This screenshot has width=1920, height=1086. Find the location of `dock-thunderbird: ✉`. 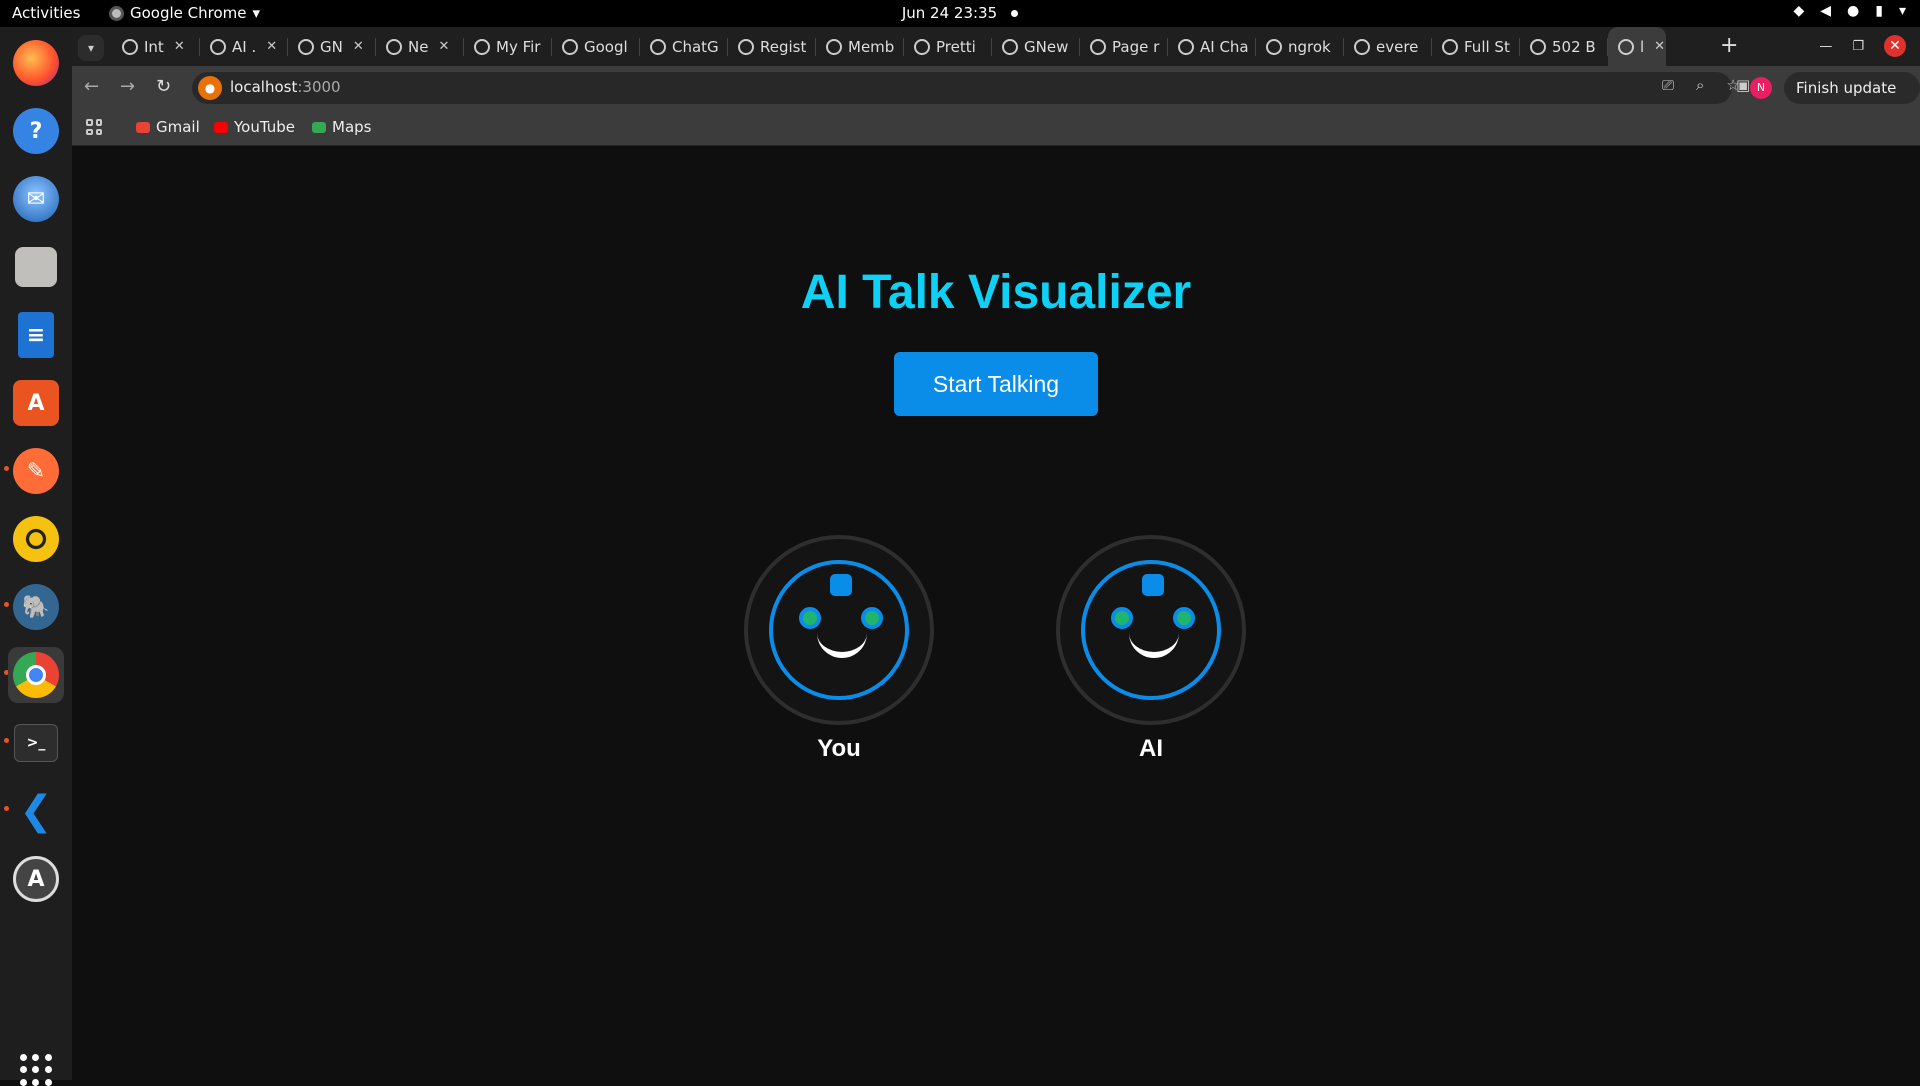

dock-thunderbird: ✉ is located at coordinates (36, 199).